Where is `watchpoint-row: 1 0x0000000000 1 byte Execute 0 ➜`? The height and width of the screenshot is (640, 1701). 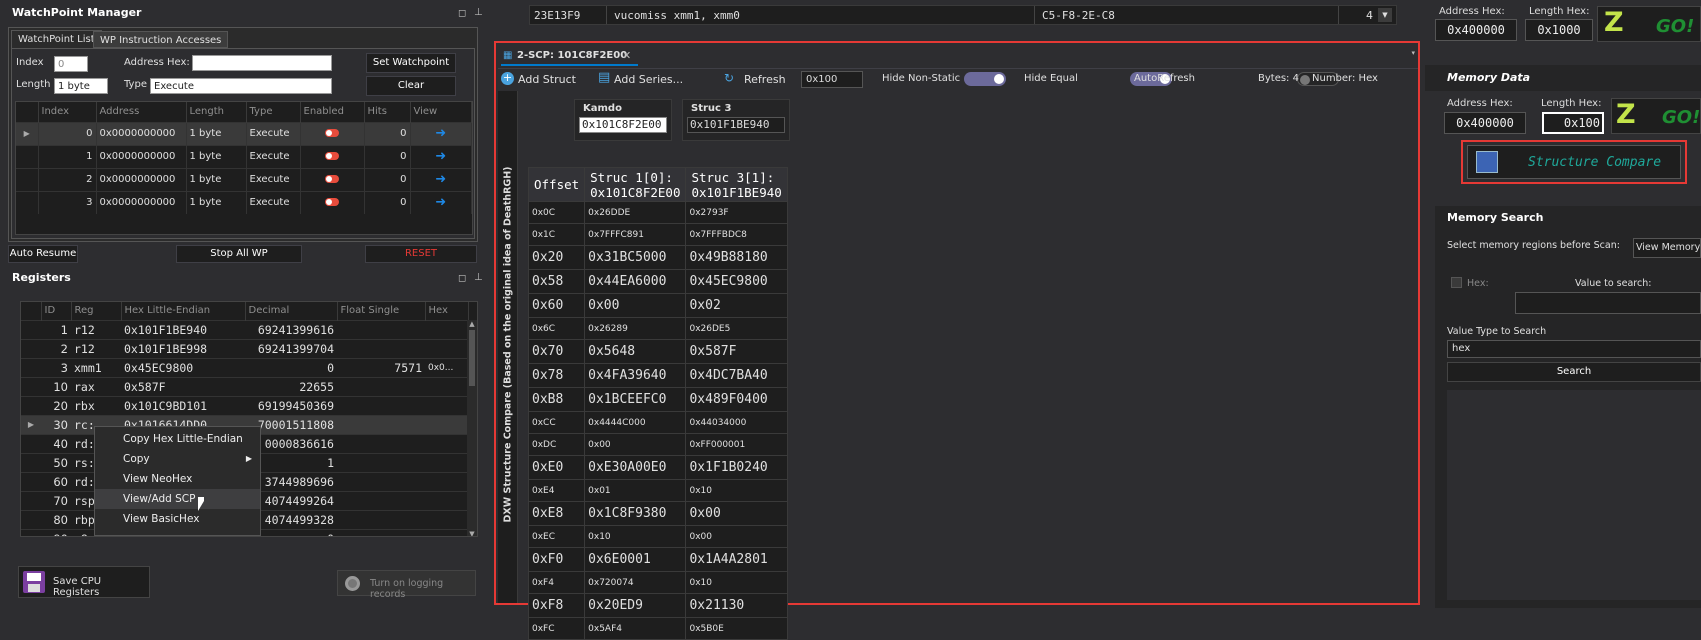 watchpoint-row: 1 0x0000000000 1 byte Execute 0 ➜ is located at coordinates (244, 156).